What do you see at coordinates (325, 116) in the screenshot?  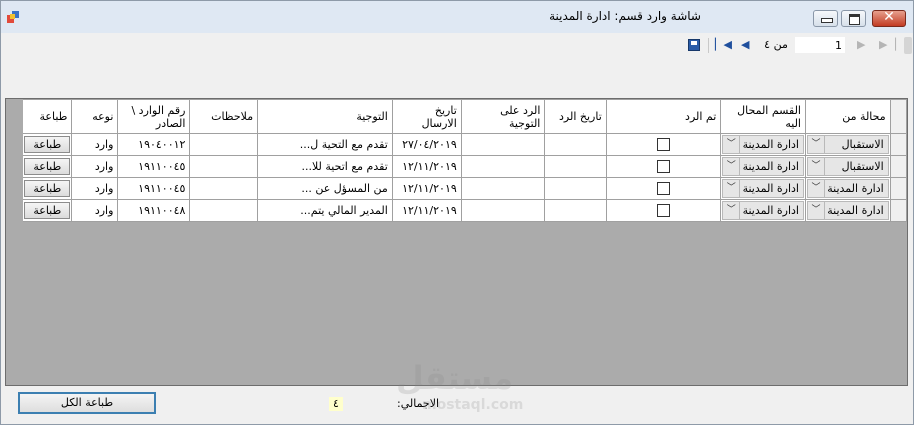 I see `col-header-direction: التوجية` at bounding box center [325, 116].